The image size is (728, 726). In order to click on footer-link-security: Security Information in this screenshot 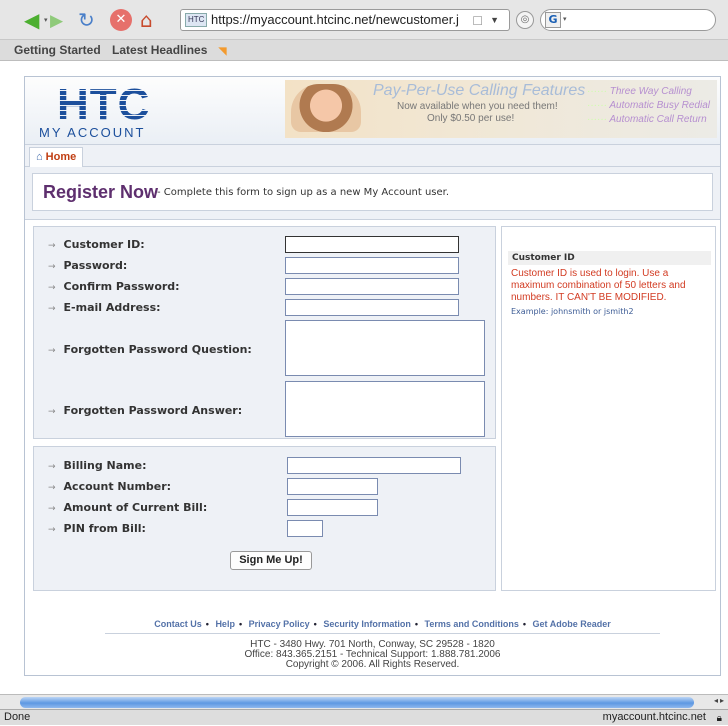, I will do `click(367, 624)`.